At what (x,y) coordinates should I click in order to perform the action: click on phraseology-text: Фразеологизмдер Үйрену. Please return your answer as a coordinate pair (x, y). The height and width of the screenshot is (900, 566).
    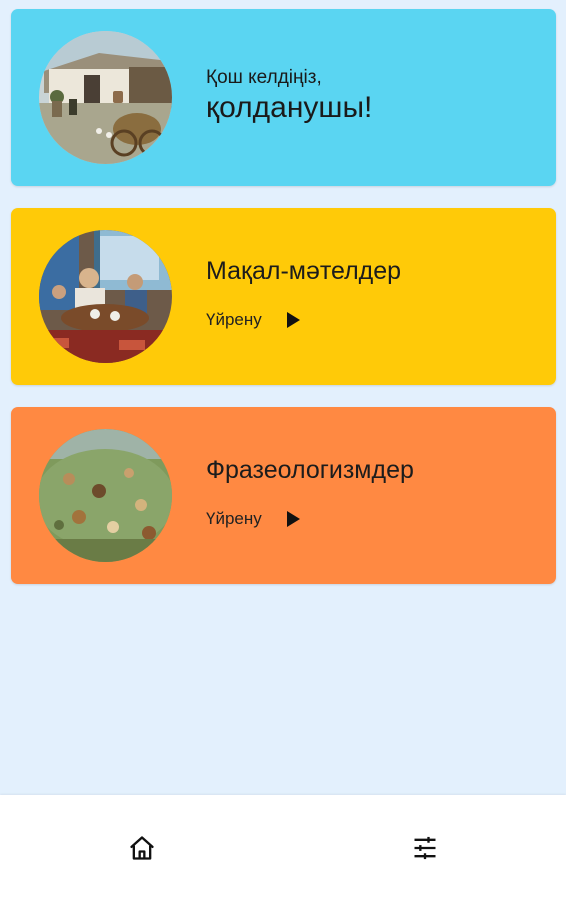
    Looking at the image, I should click on (310, 492).